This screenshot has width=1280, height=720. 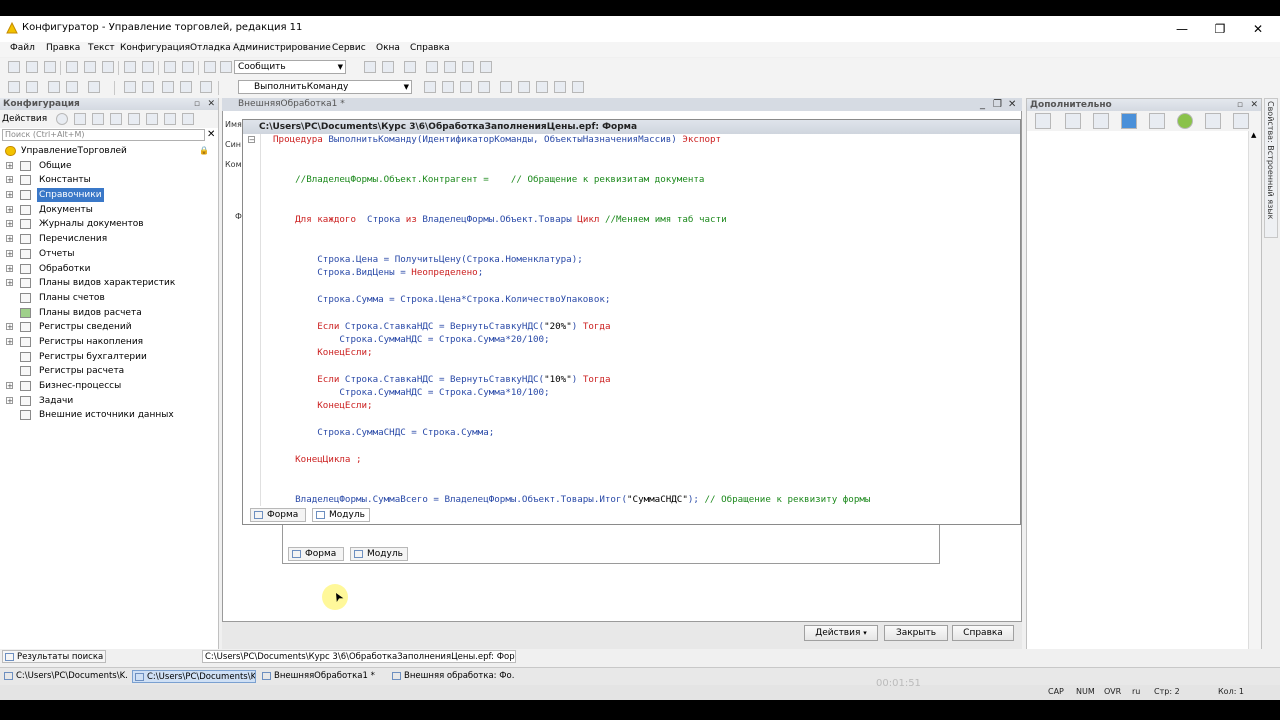 What do you see at coordinates (170, 67) in the screenshot?
I see `undo-icon` at bounding box center [170, 67].